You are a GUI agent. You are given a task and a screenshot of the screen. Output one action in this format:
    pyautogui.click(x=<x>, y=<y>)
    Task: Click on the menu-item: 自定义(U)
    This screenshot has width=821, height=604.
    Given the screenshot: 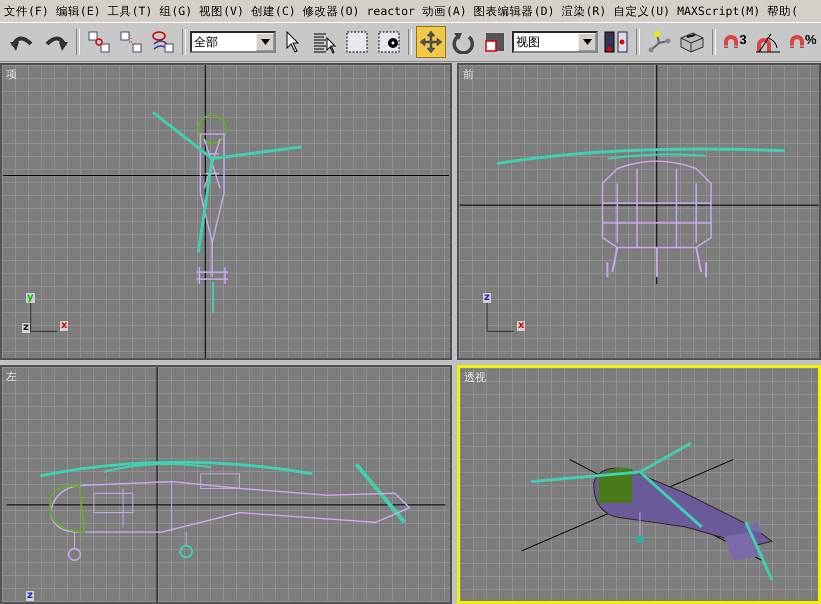 What is the action you would take?
    pyautogui.click(x=645, y=11)
    